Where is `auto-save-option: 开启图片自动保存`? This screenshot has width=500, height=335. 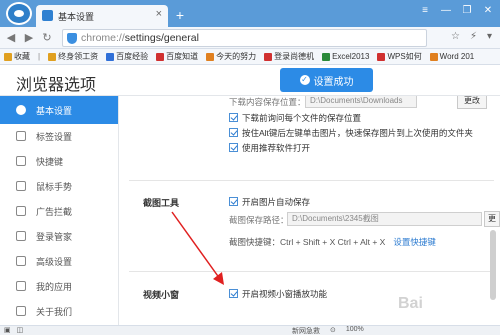
auto-save-option: 开启图片自动保存 is located at coordinates (269, 202).